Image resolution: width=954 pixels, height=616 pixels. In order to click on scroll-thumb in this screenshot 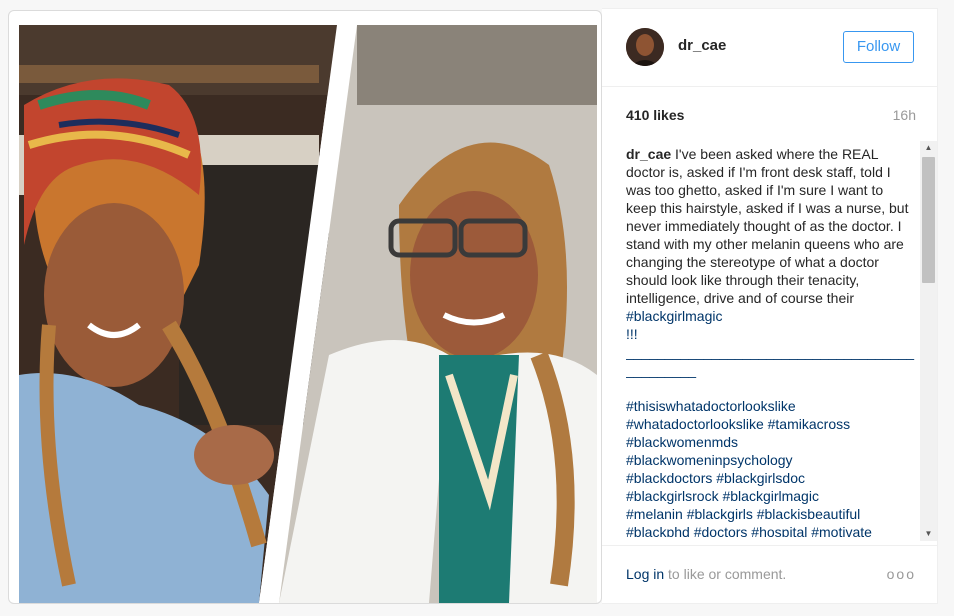, I will do `click(928, 220)`.